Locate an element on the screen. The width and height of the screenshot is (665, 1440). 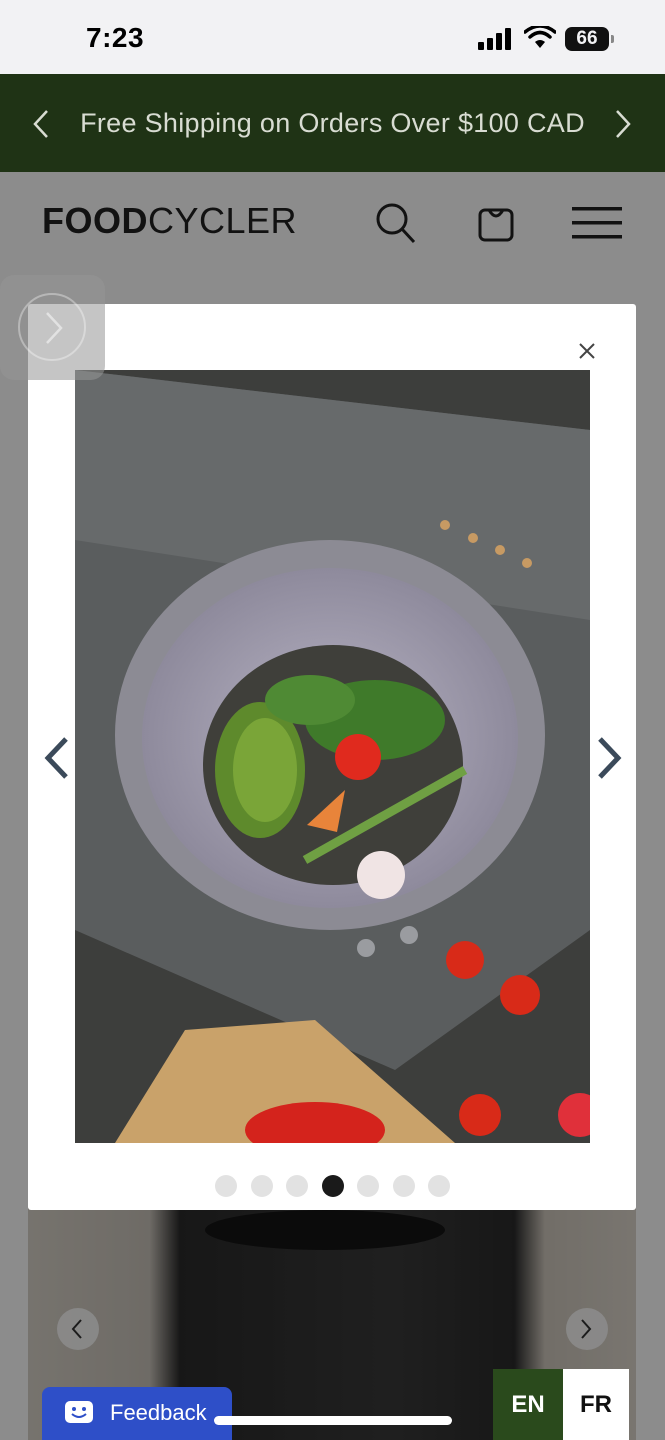
floating-next-button is located at coordinates (52, 327).